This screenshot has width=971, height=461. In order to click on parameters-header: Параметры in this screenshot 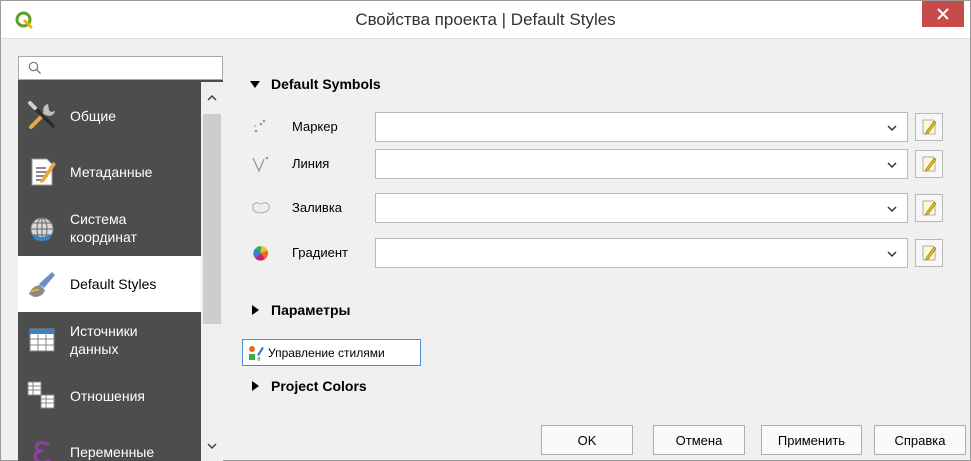, I will do `click(300, 310)`.